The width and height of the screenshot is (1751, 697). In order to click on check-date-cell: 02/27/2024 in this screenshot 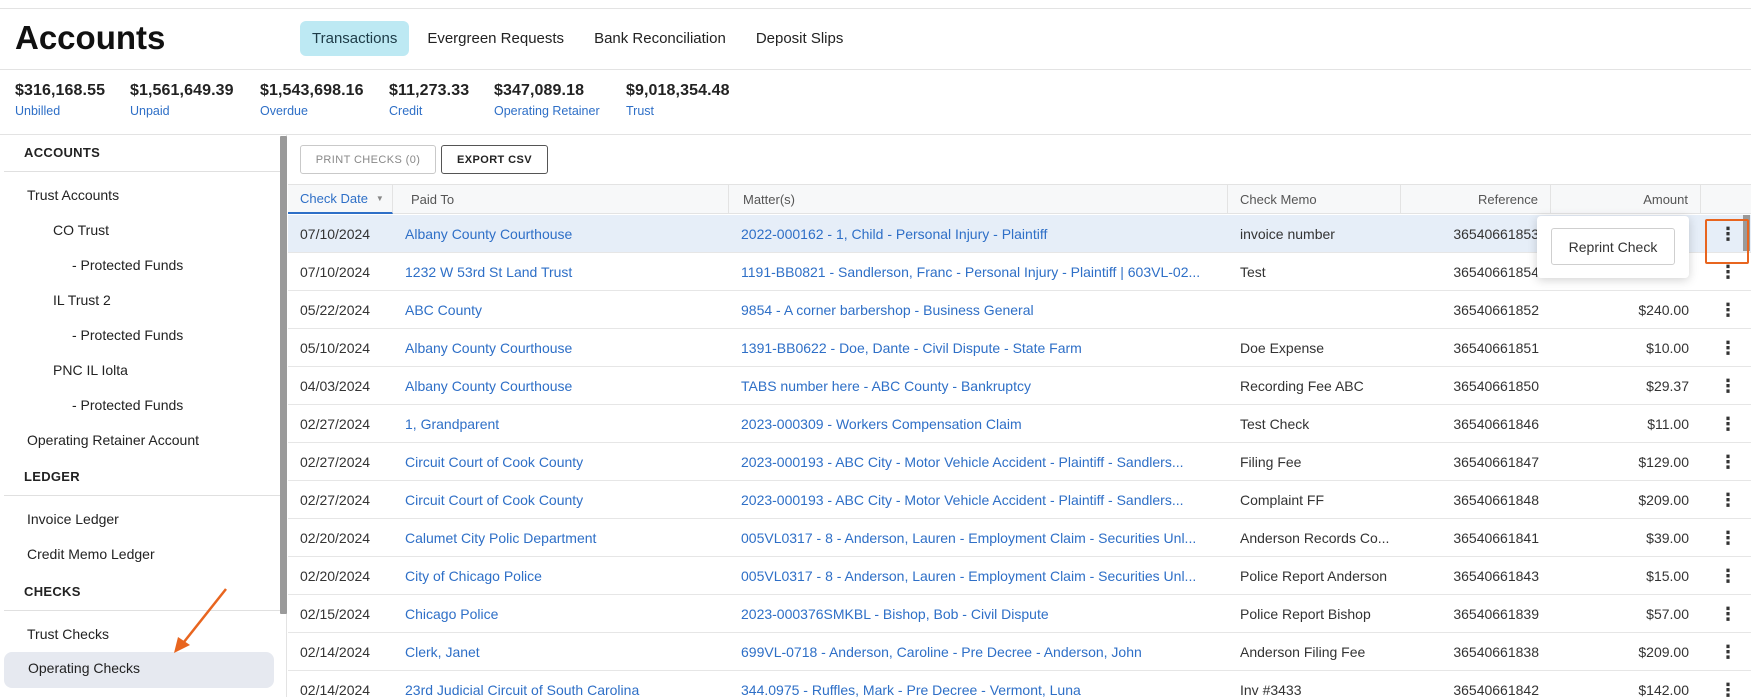, I will do `click(335, 462)`.